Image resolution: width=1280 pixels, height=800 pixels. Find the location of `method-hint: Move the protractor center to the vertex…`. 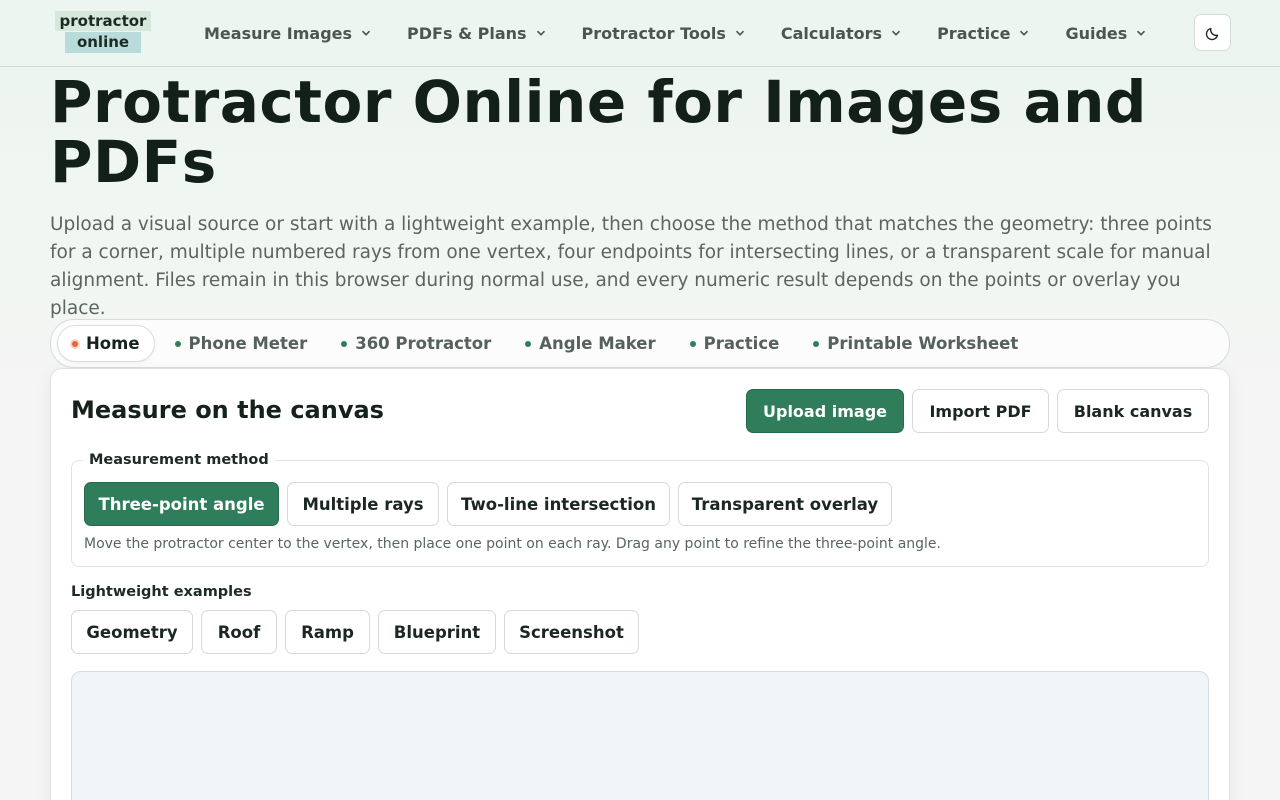

method-hint: Move the protractor center to the vertex… is located at coordinates (512, 544).